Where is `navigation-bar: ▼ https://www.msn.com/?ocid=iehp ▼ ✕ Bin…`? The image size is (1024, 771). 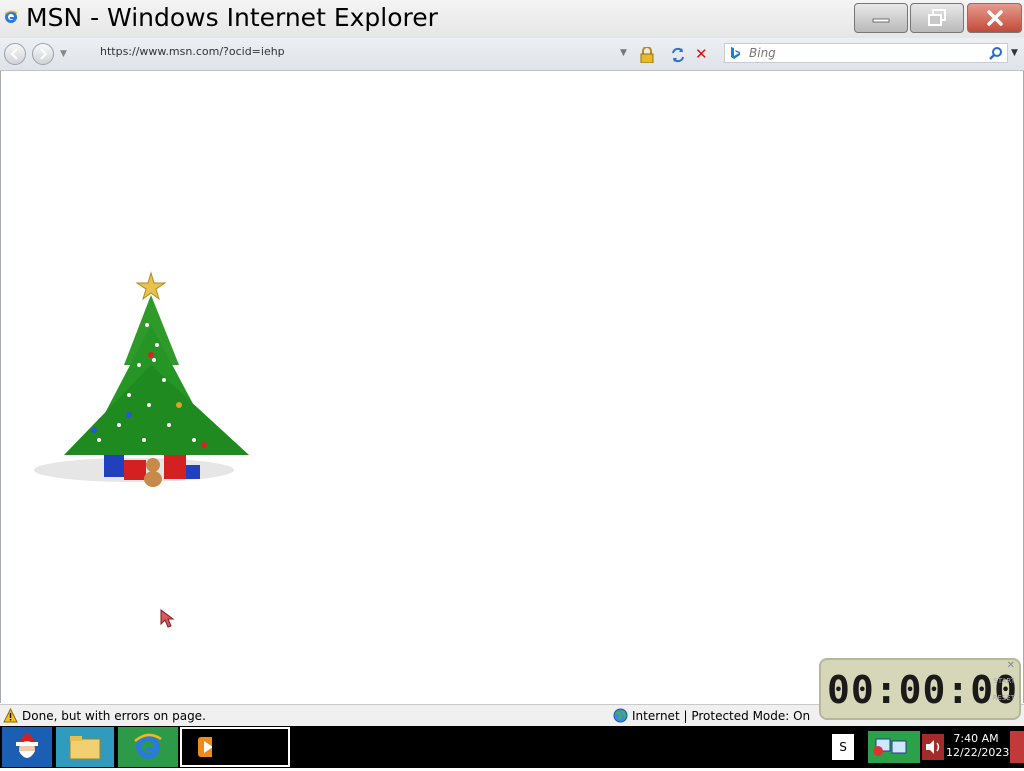 navigation-bar: ▼ https://www.msn.com/?ocid=iehp ▼ ✕ Bin… is located at coordinates (512, 54).